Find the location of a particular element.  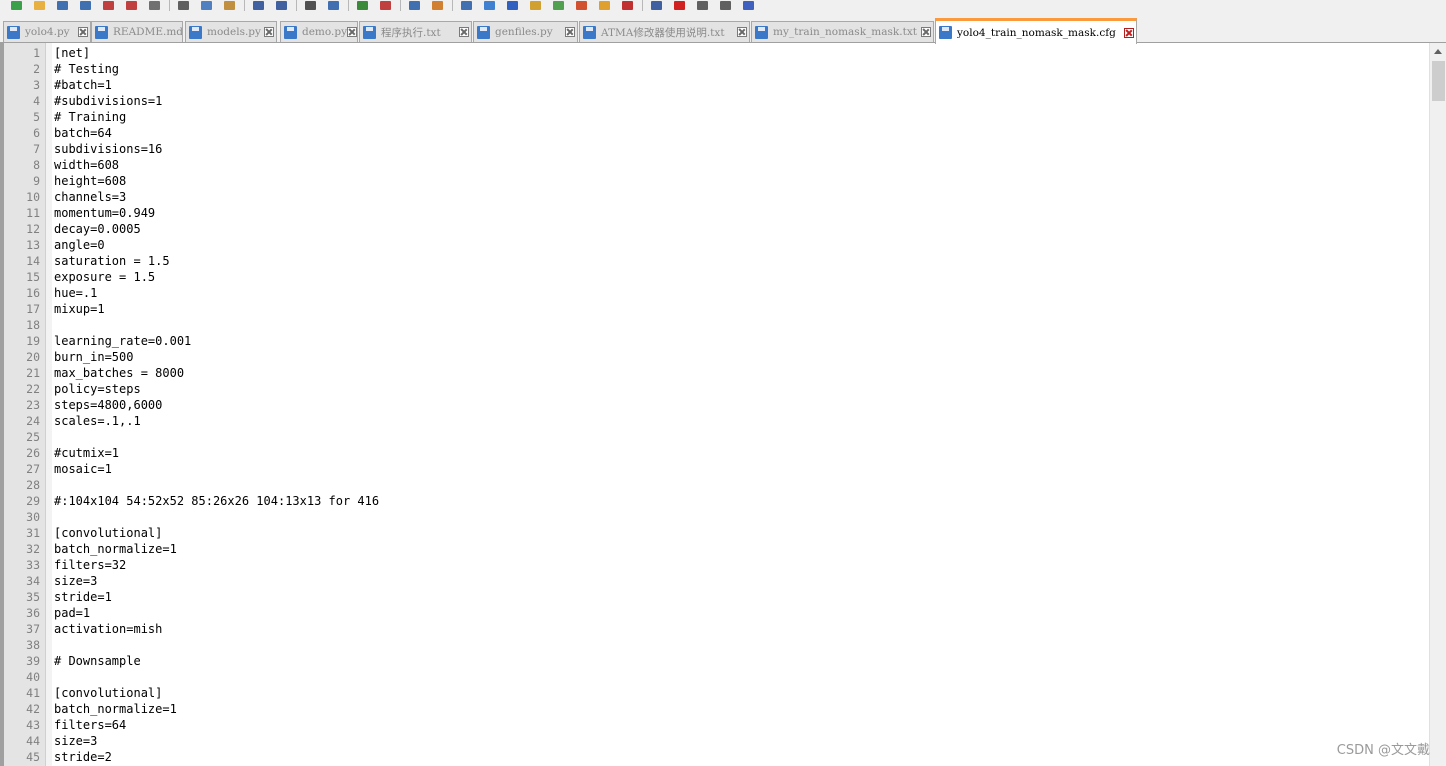

tab-yolo4-py: yolo4.py is located at coordinates (47, 31).